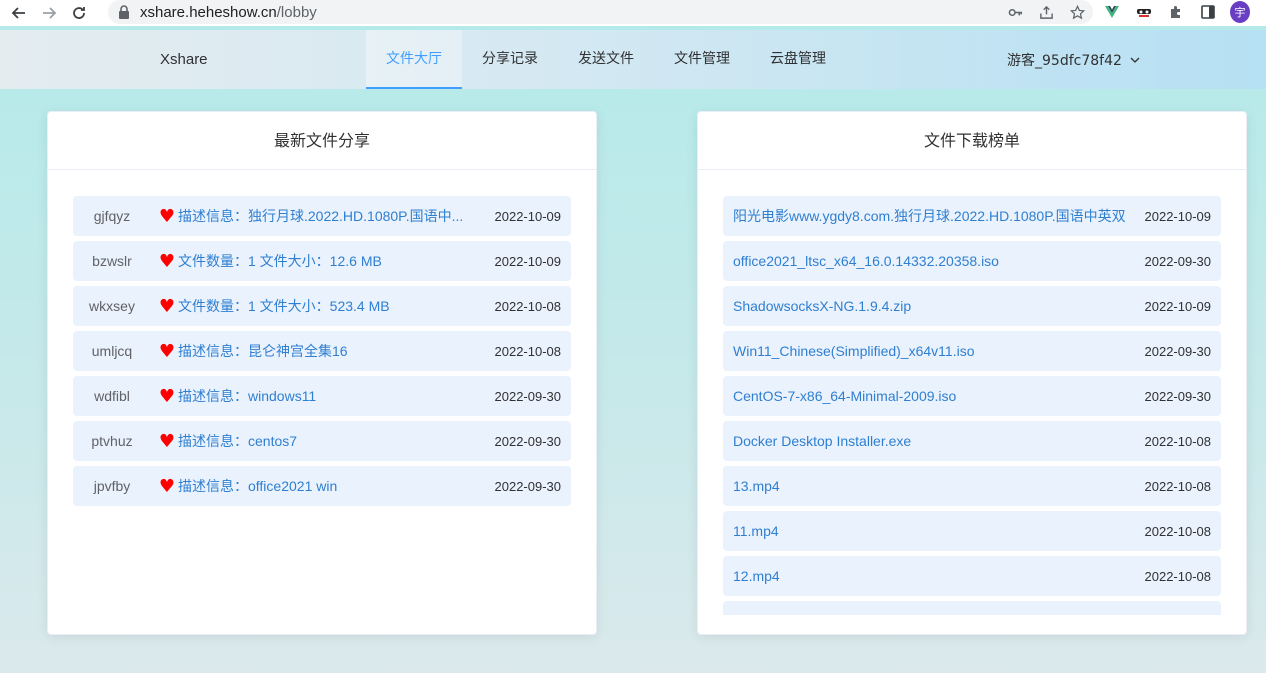 The image size is (1266, 673). I want to click on file-name: Win11_Chinese(Simplified)_x64v11.iso, so click(928, 351).